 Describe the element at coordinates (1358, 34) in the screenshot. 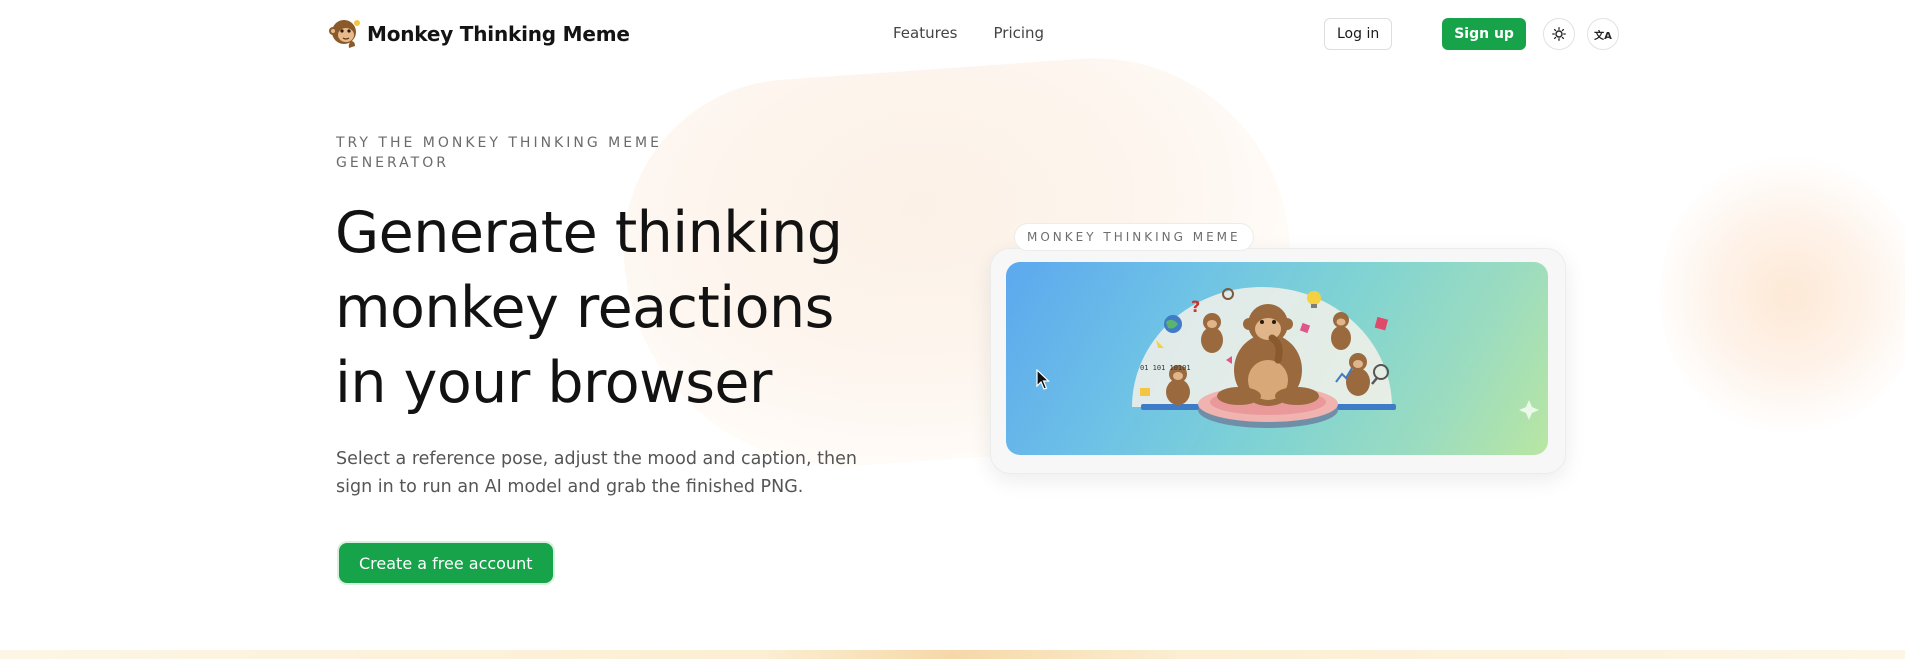

I see `login-button: Log in` at that location.